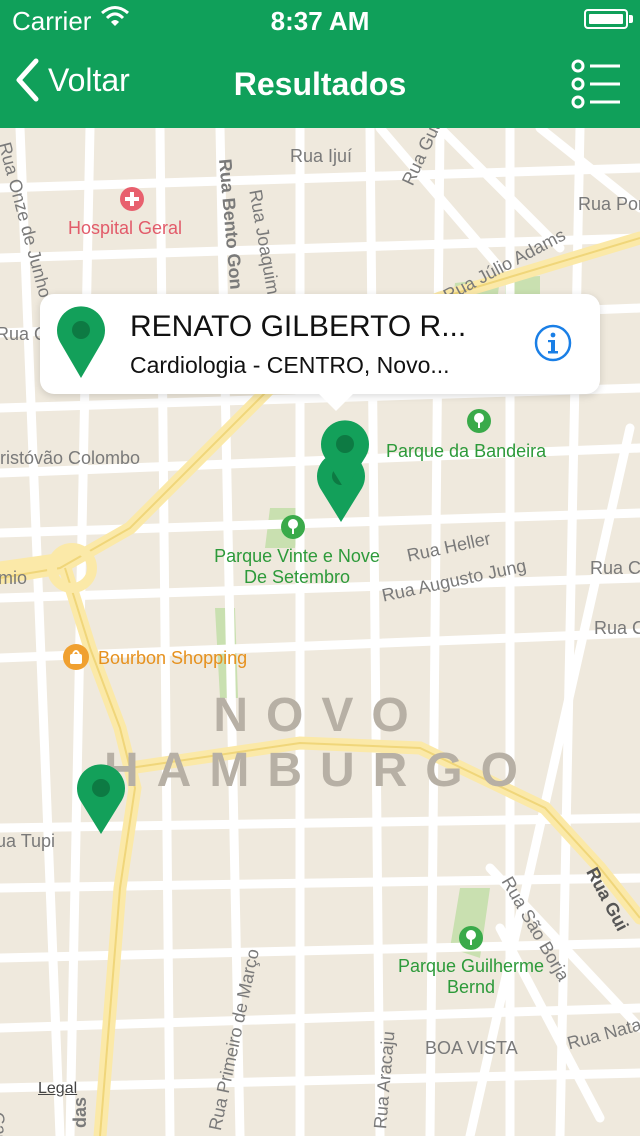  I want to click on park-label: Parque Guilherme Bernd, so click(471, 976).